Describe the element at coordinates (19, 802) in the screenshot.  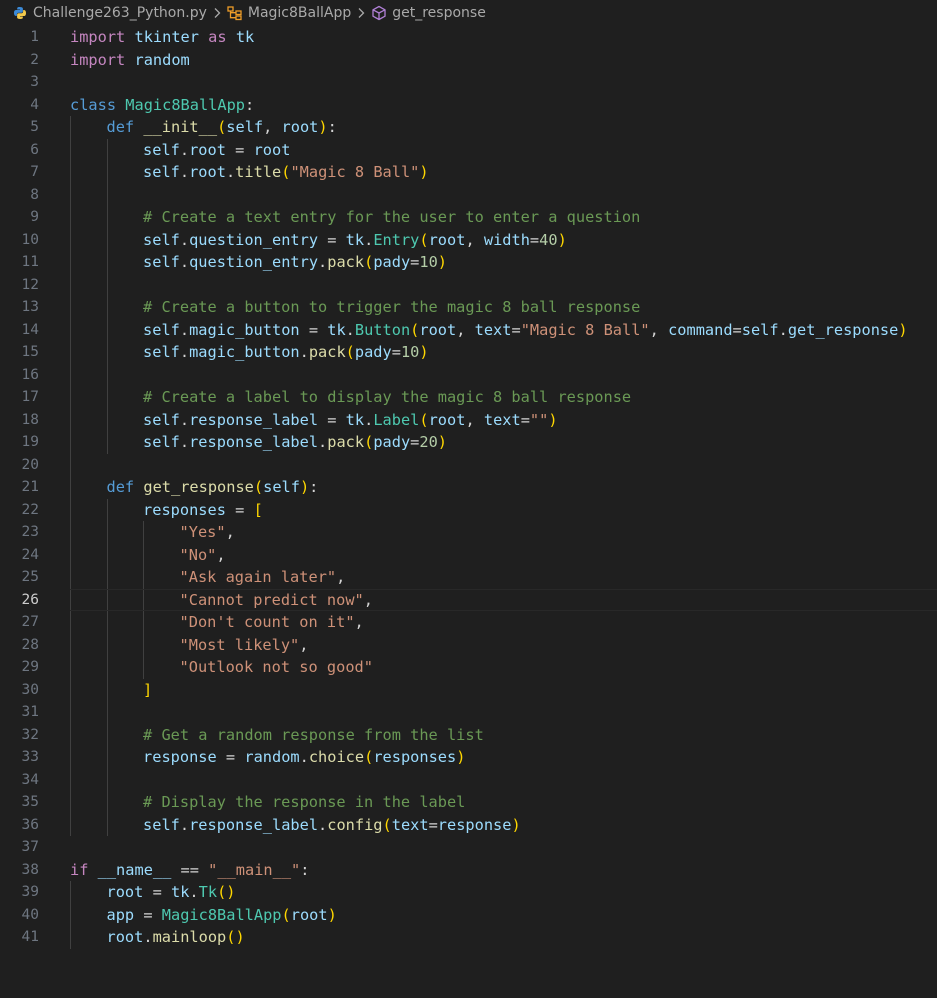
I see `line-number: 35` at that location.